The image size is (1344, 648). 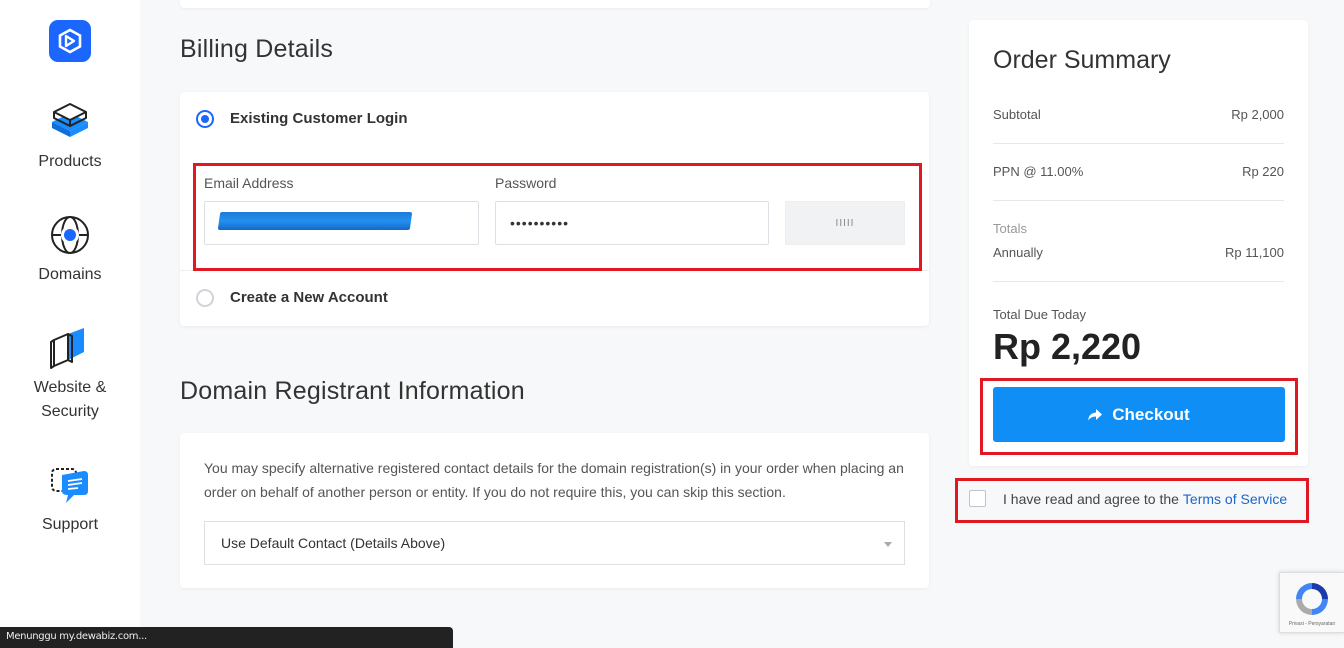 What do you see at coordinates (70, 274) in the screenshot?
I see `sidebar-item-label: Domains` at bounding box center [70, 274].